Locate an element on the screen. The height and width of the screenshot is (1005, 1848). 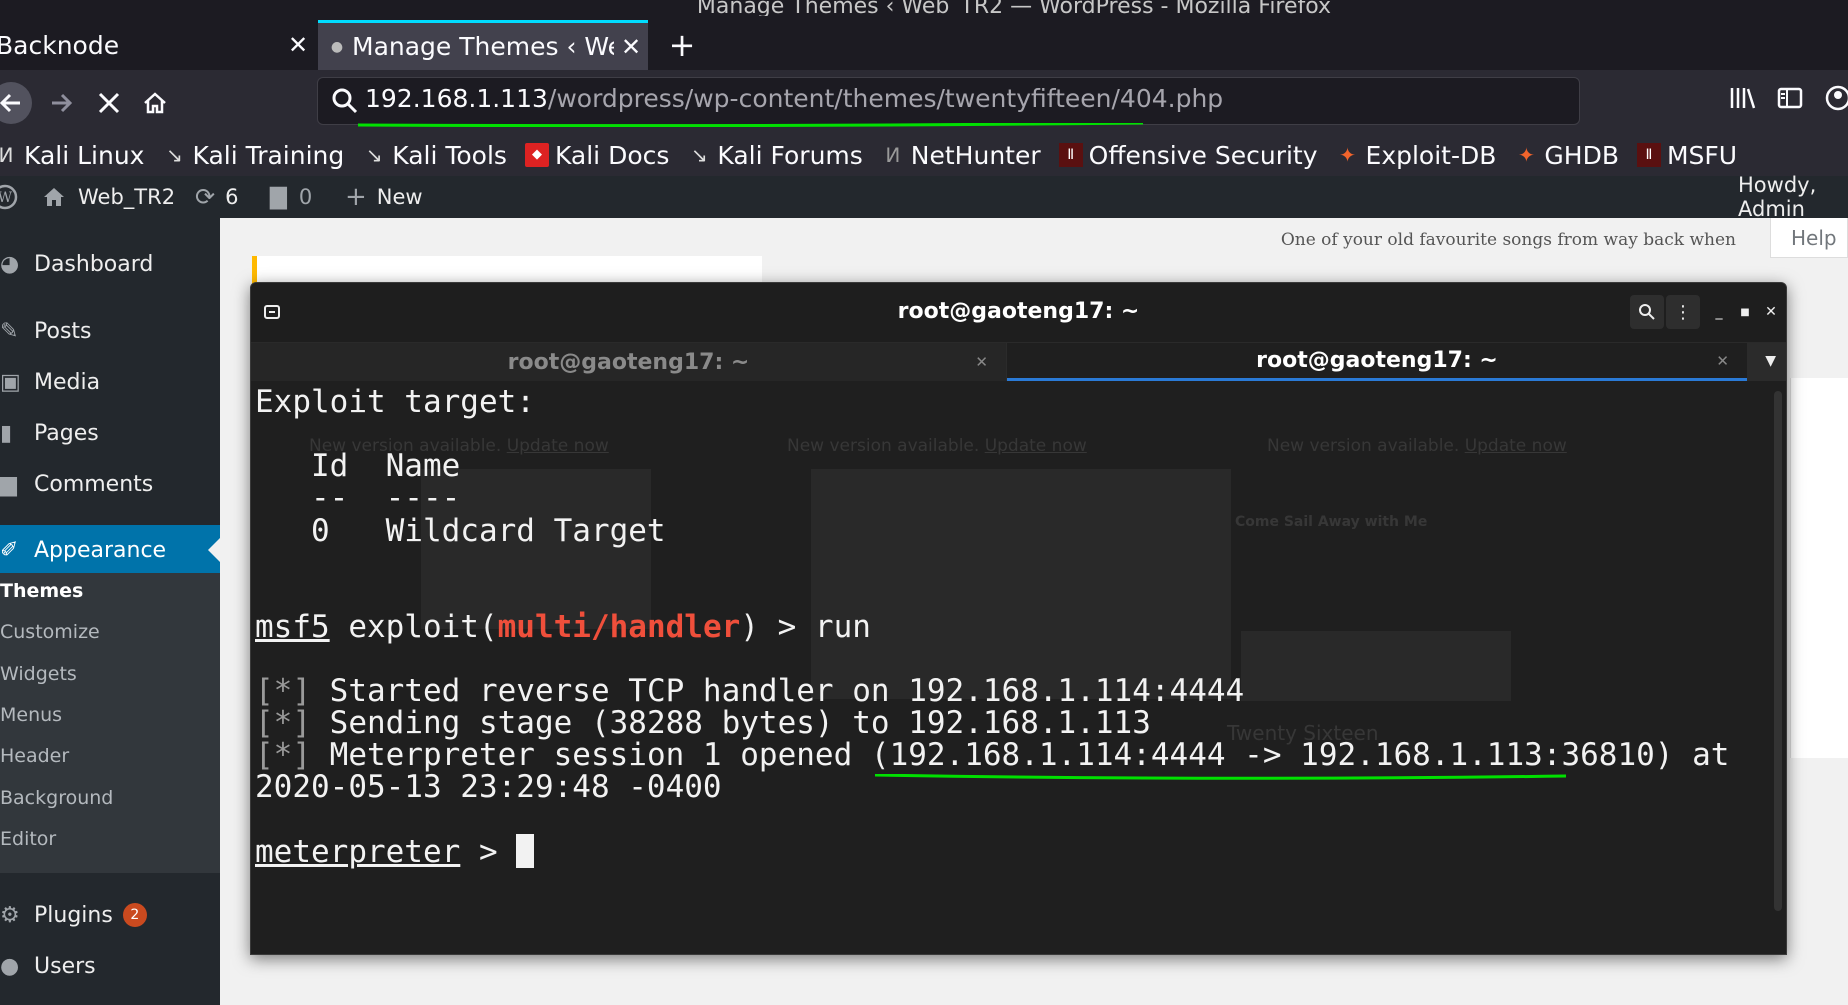
url-host: 192.168.1.113 is located at coordinates (456, 98).